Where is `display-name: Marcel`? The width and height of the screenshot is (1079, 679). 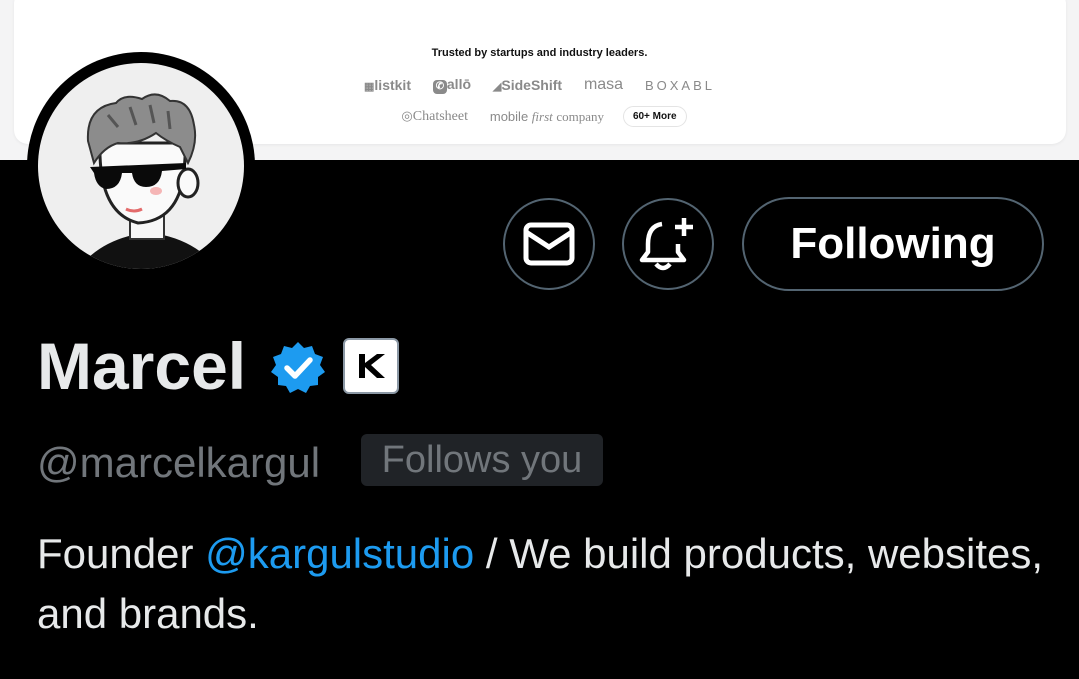
display-name: Marcel is located at coordinates (142, 366).